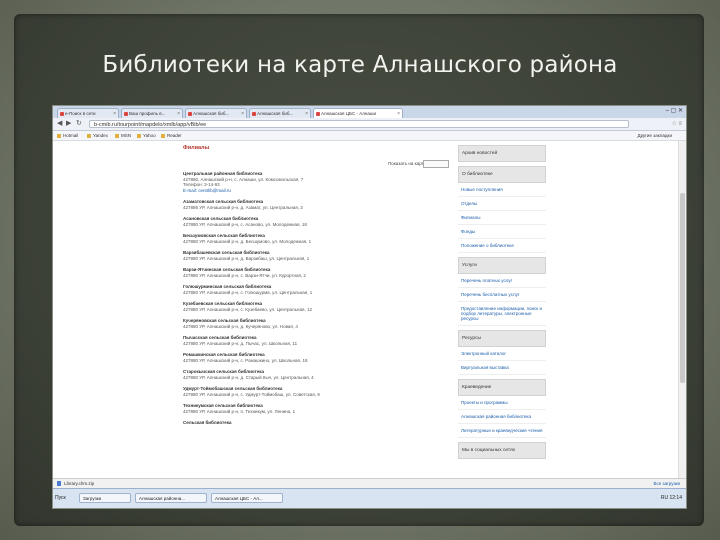 This screenshot has height=540, width=720. I want to click on sidebar-link: Филиалы, so click(502, 218).